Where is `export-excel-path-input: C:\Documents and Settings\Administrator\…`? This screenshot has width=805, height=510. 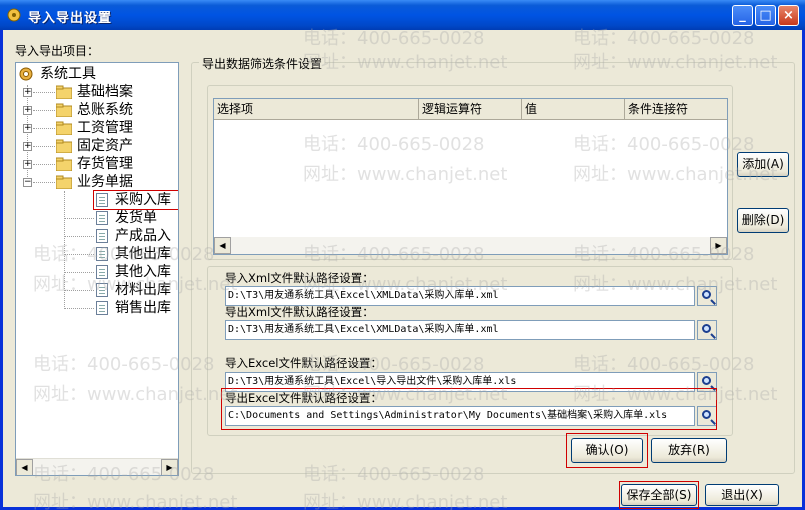 export-excel-path-input: C:\Documents and Settings\Administrator\… is located at coordinates (460, 416).